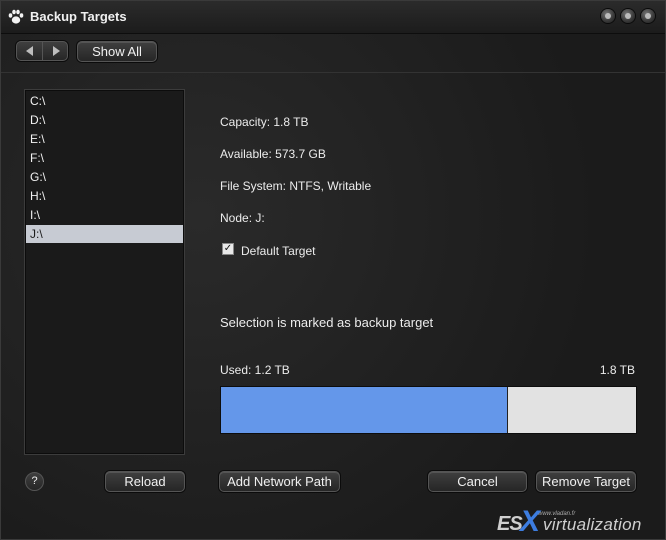 This screenshot has height=540, width=666. What do you see at coordinates (104, 215) in the screenshot?
I see `drive-item: I:\` at bounding box center [104, 215].